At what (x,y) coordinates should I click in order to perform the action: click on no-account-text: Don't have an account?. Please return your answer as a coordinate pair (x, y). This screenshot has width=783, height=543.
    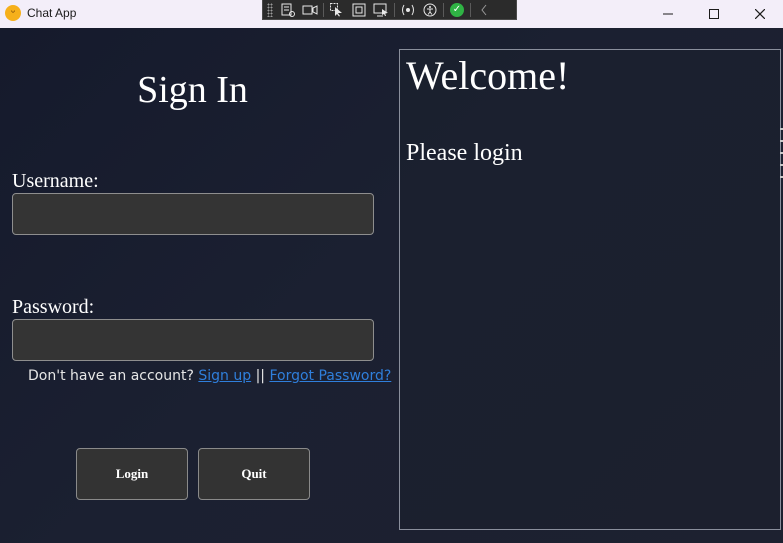
    Looking at the image, I should click on (111, 376).